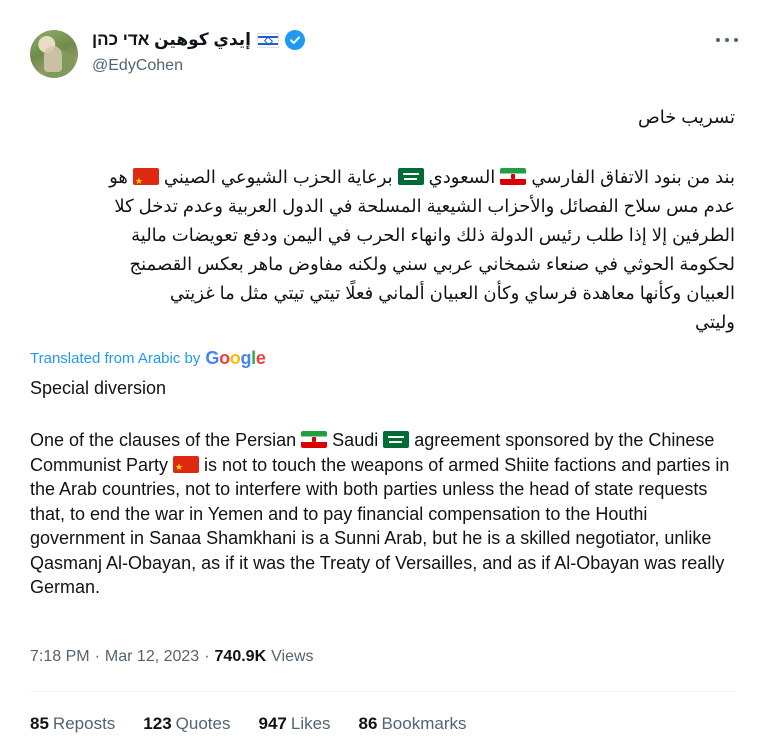 Image resolution: width=759 pixels, height=749 pixels. I want to click on quotes-label: Quotes, so click(203, 723).